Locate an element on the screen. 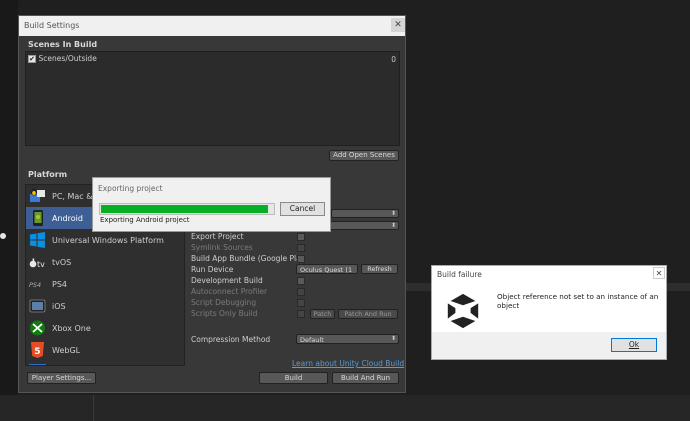  progress-bar is located at coordinates (187, 209).